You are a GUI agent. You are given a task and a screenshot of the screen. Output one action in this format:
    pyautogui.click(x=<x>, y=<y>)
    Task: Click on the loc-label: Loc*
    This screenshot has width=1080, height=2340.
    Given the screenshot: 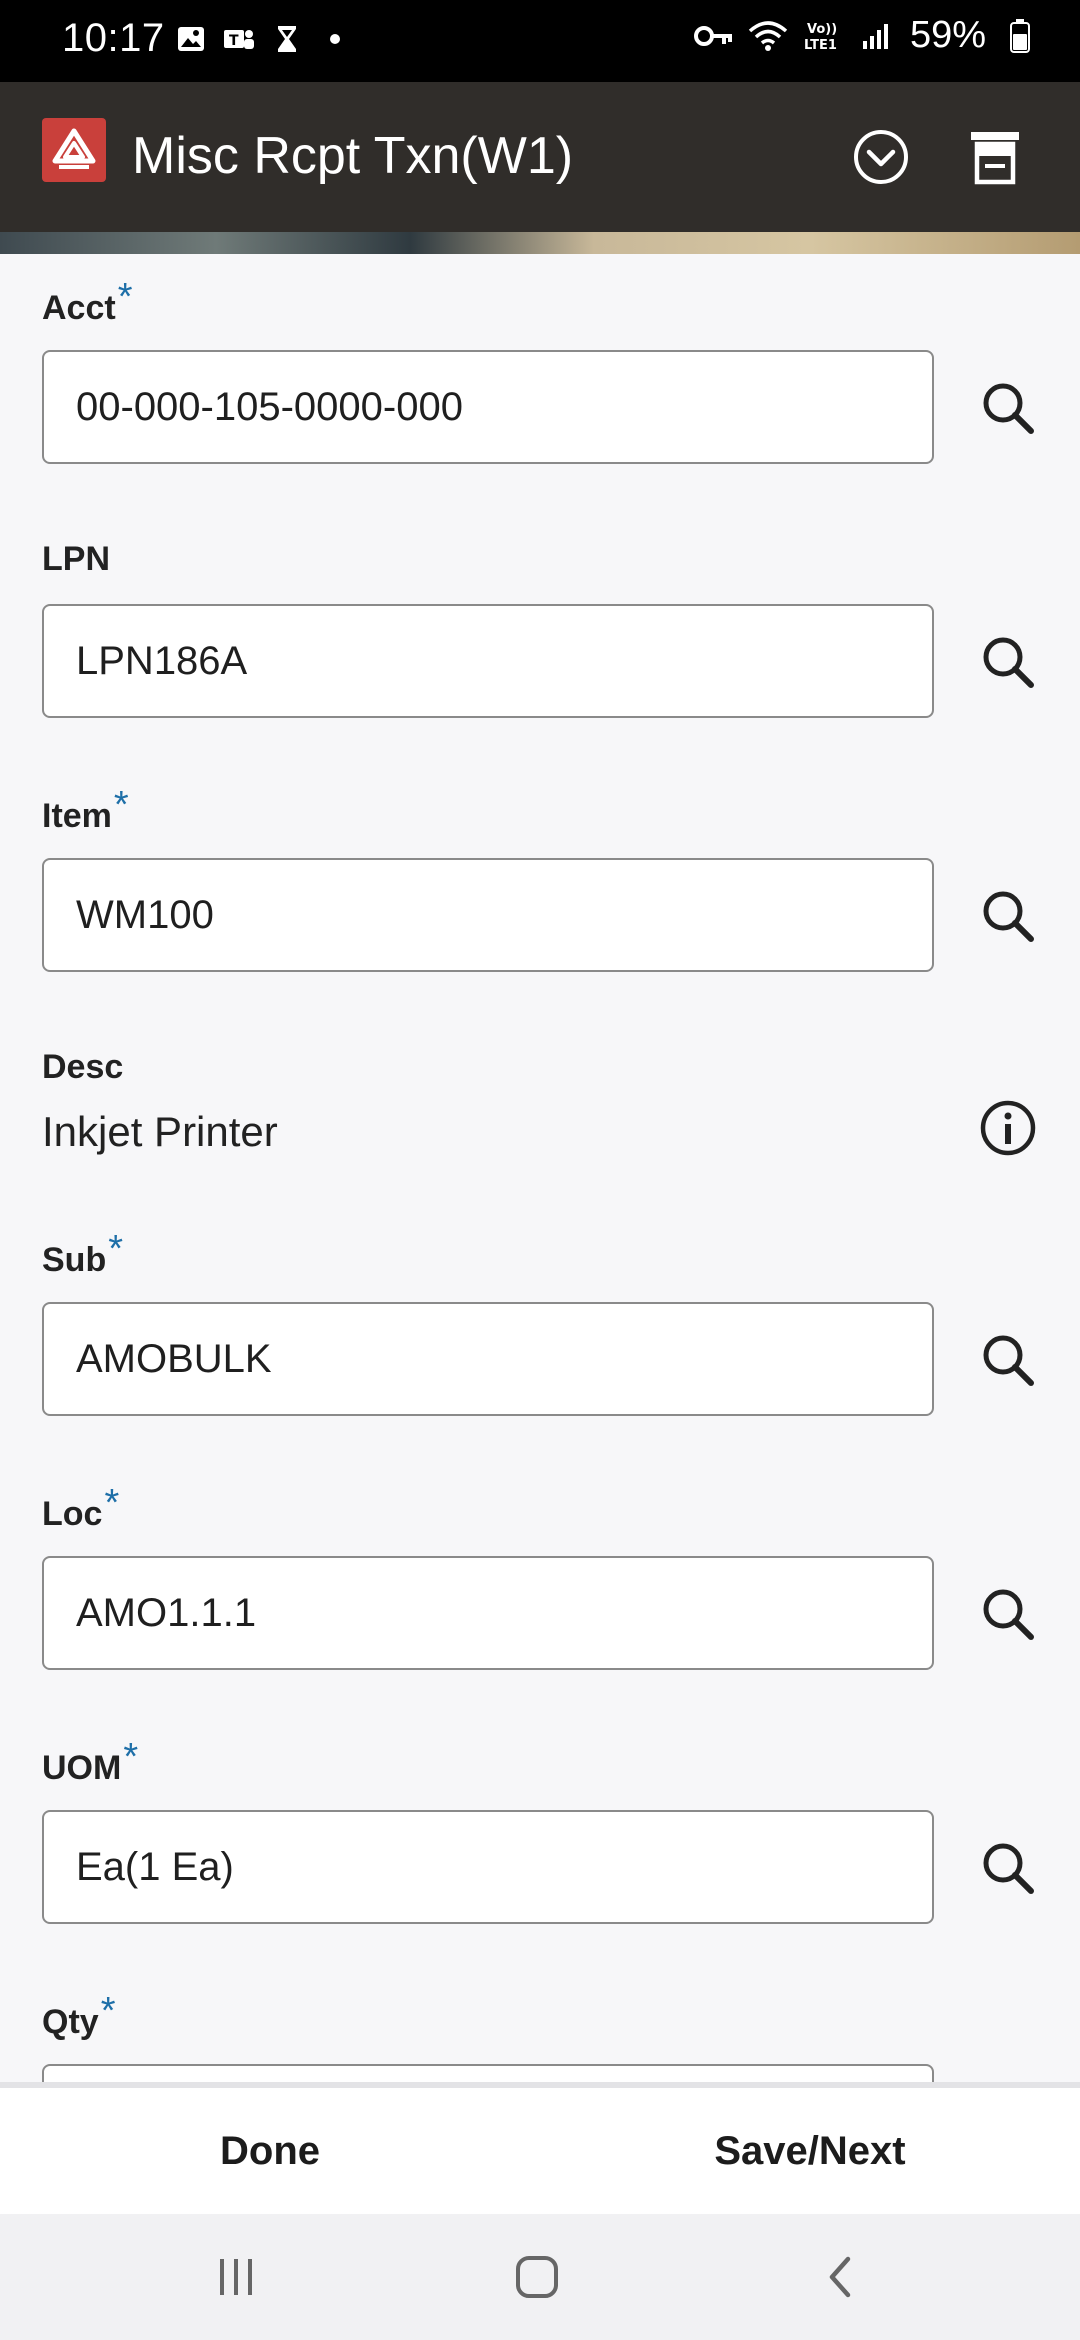 What is the action you would take?
    pyautogui.click(x=81, y=1507)
    